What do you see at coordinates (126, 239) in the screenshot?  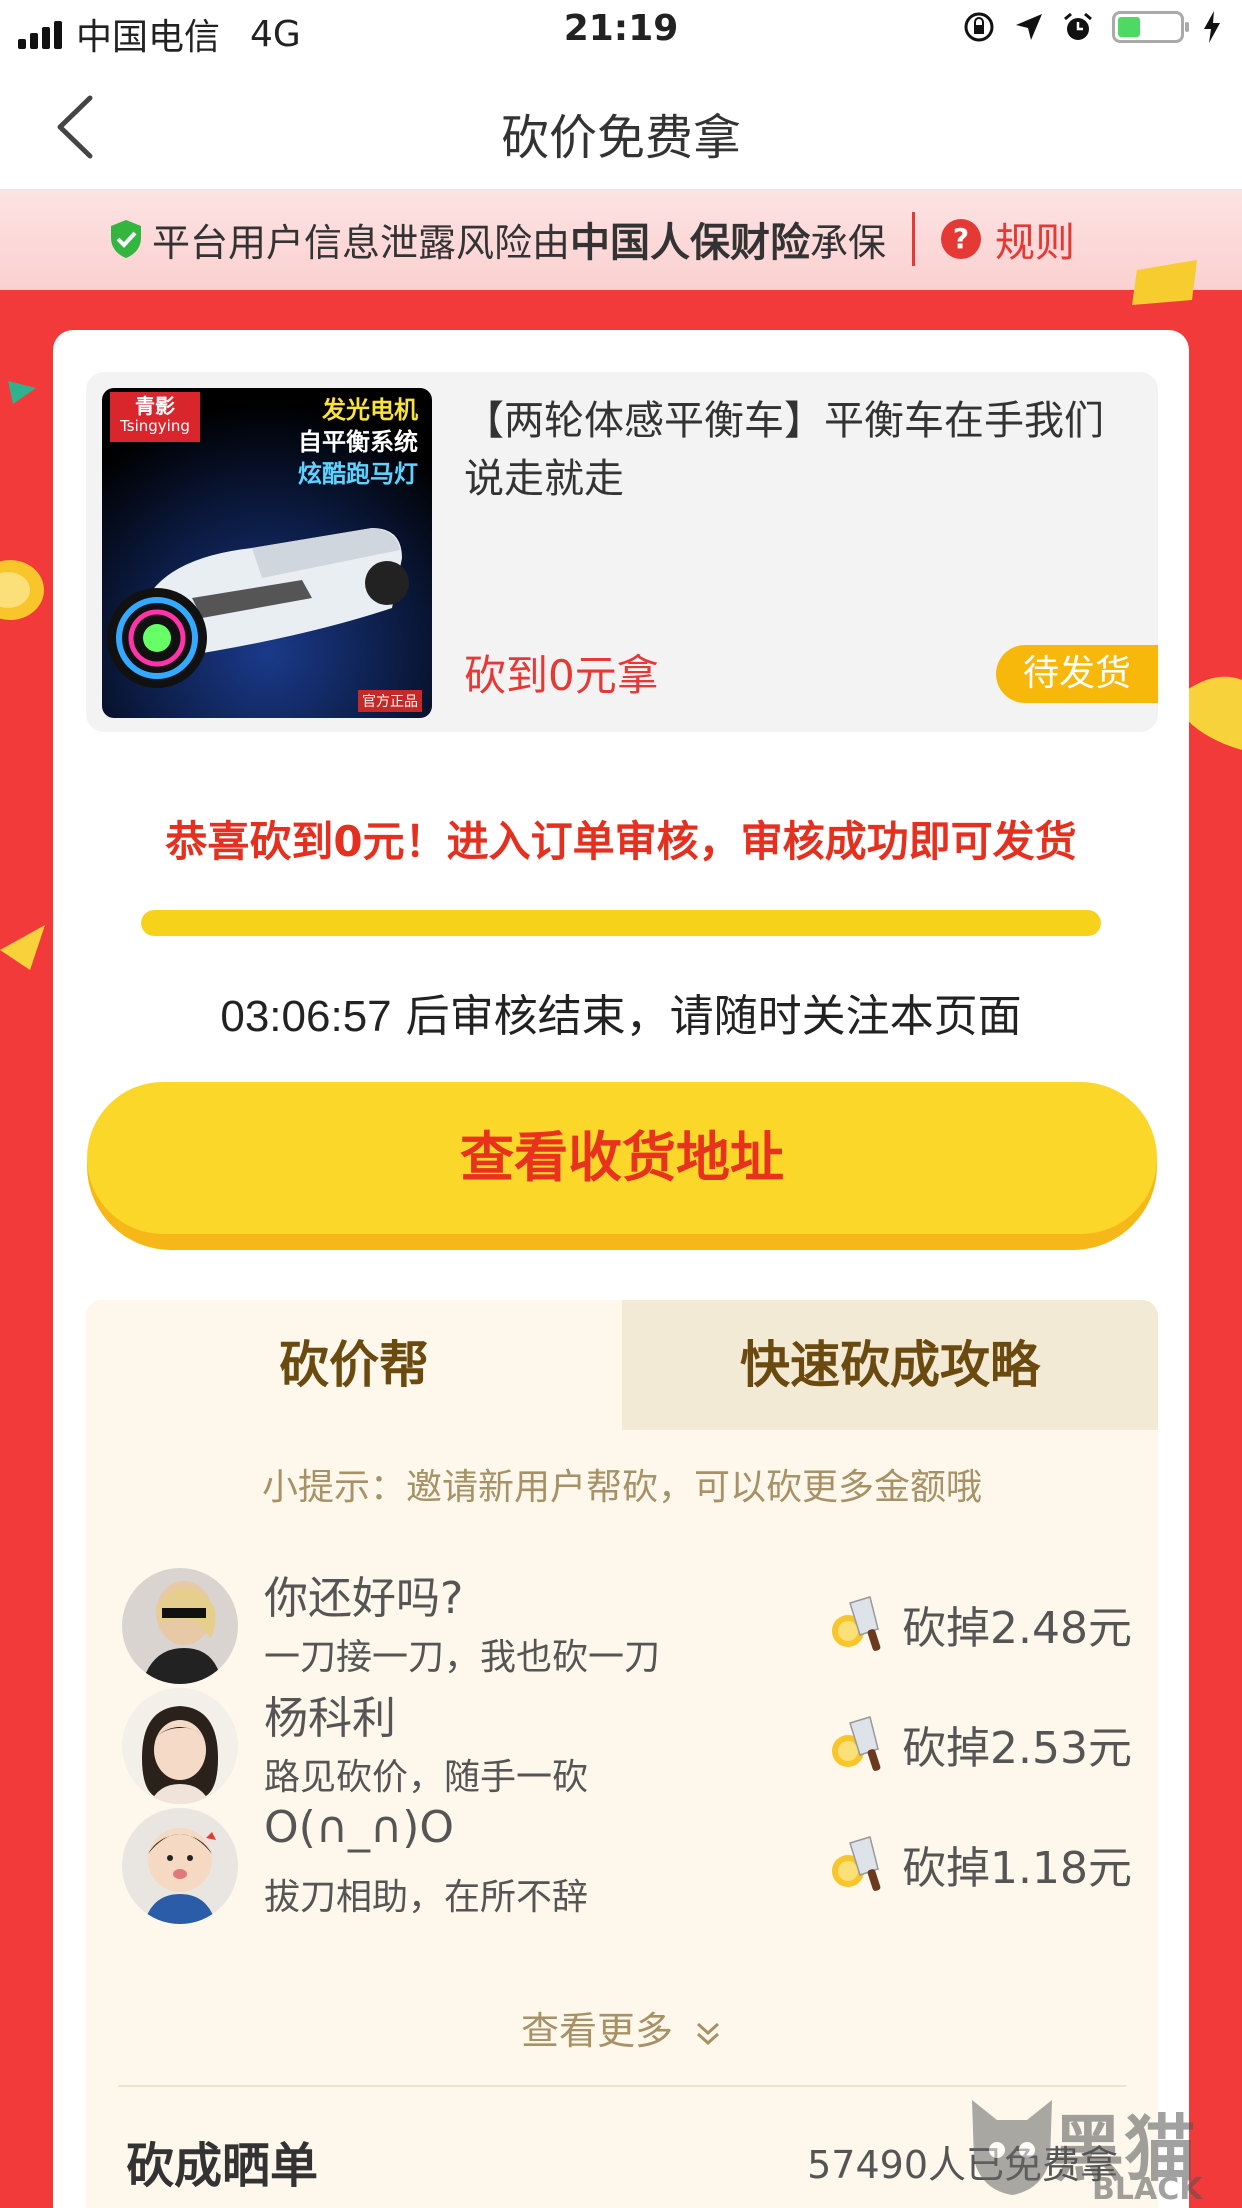 I see `shield-check-icon` at bounding box center [126, 239].